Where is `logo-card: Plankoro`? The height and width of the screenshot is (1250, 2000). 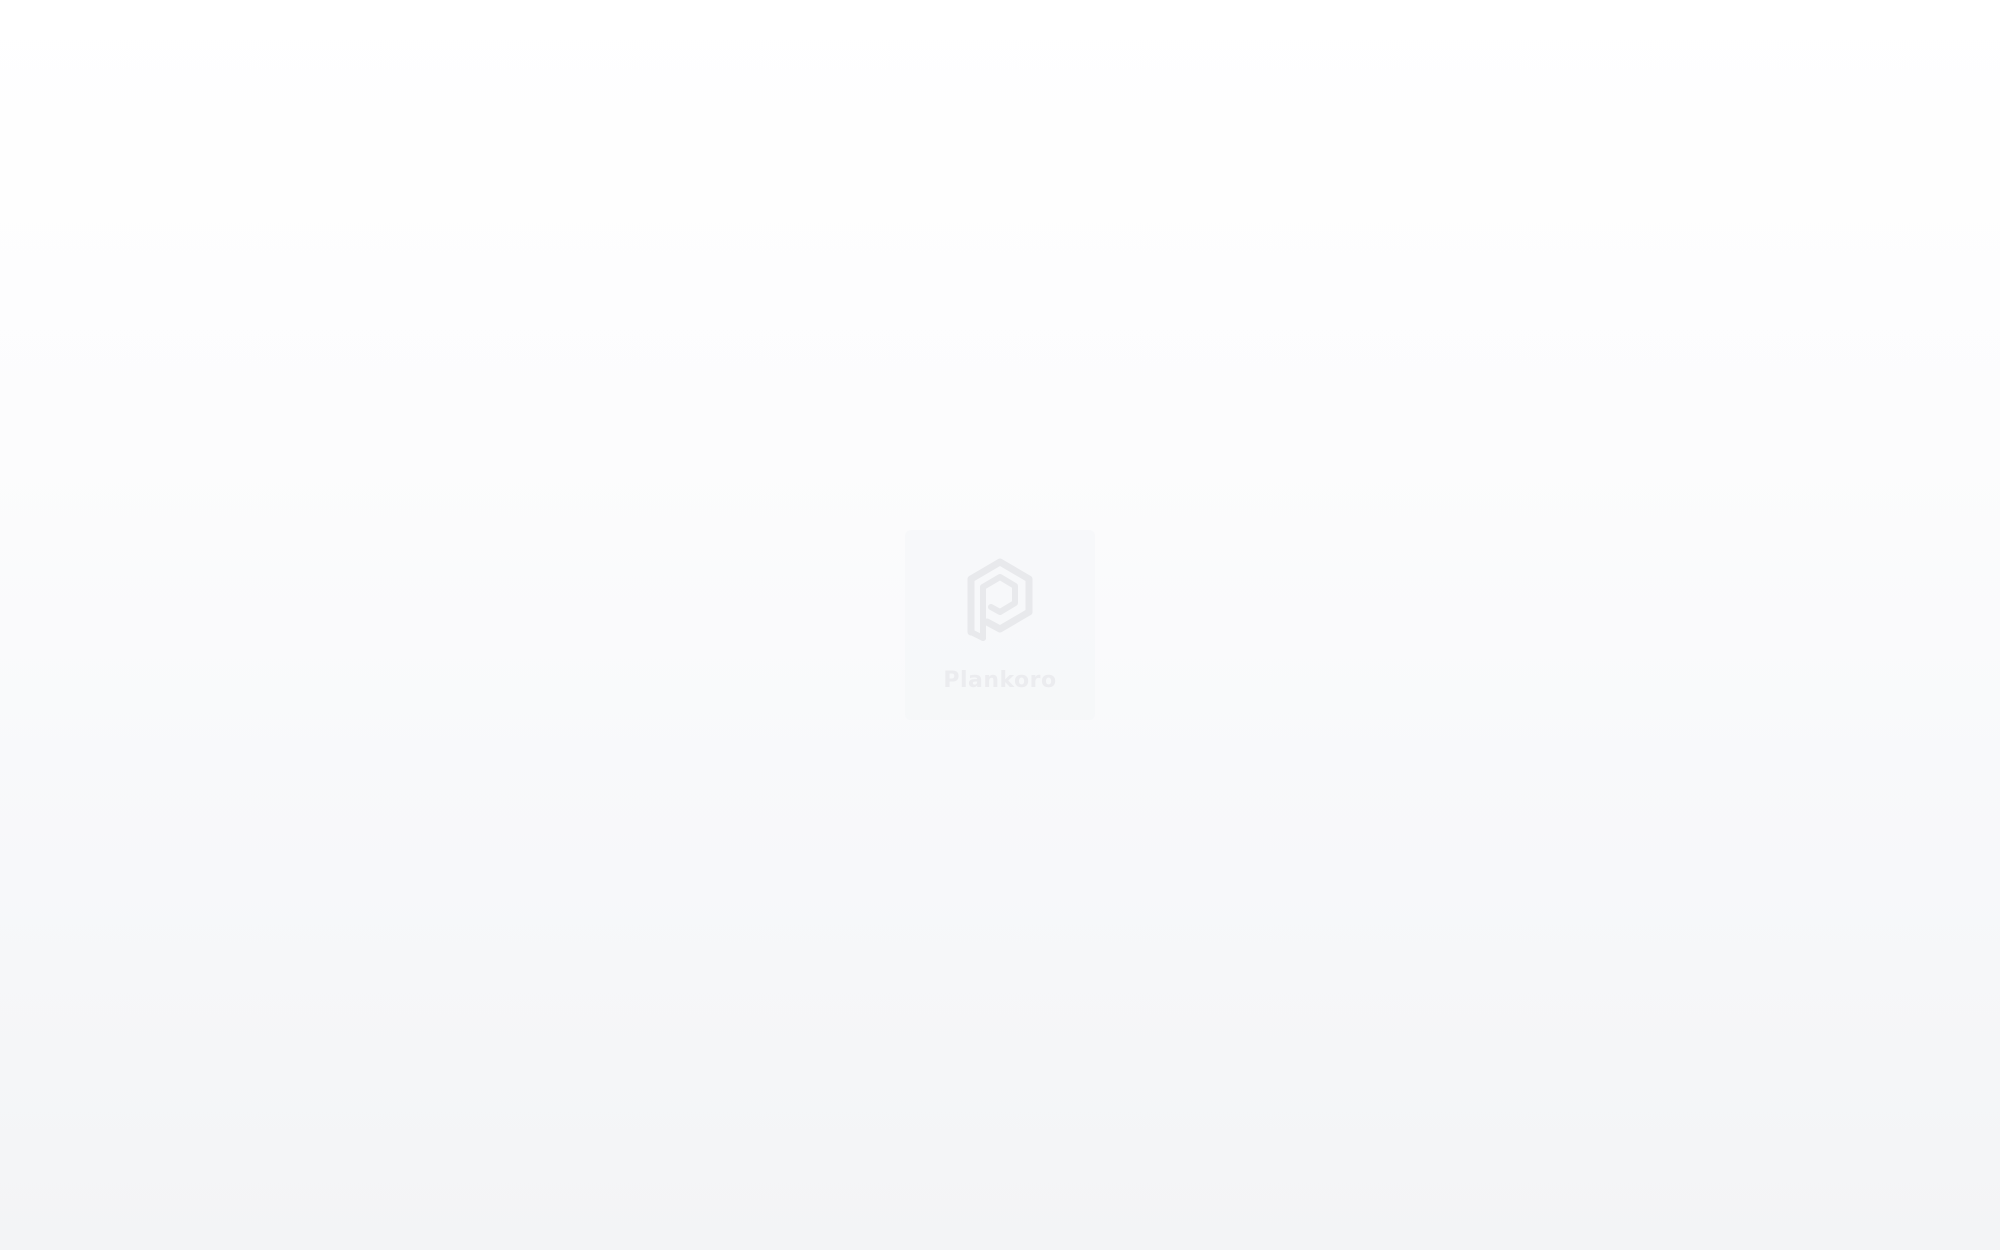 logo-card: Plankoro is located at coordinates (1000, 625).